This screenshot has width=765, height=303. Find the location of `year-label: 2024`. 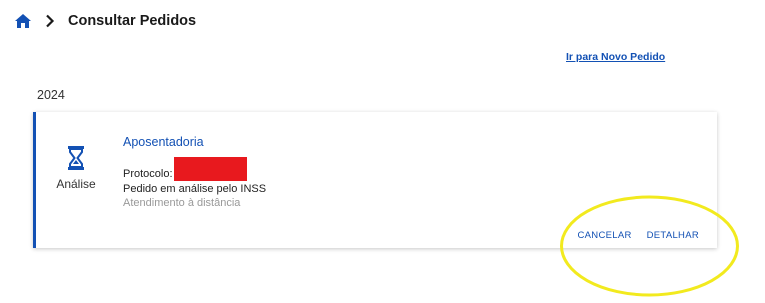

year-label: 2024 is located at coordinates (51, 95).